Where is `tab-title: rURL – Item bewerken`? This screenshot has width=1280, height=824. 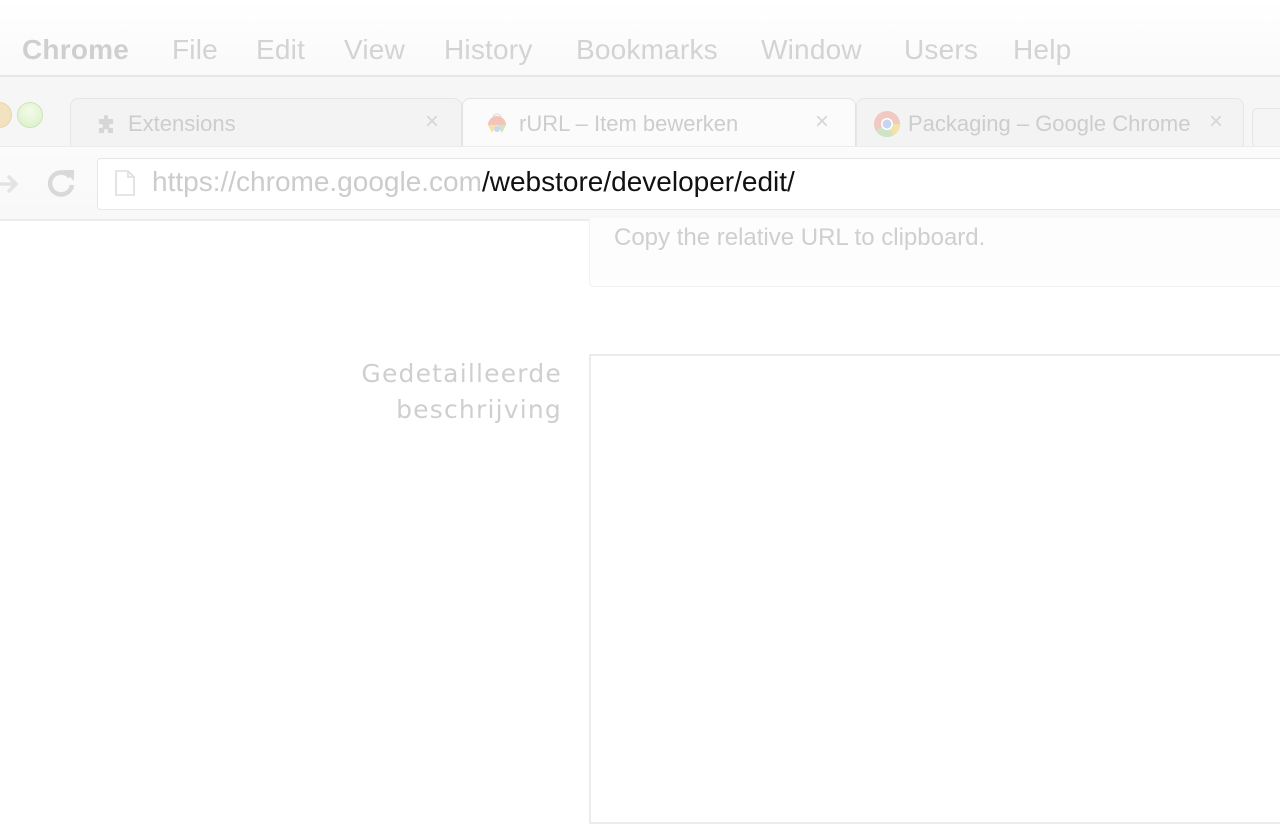 tab-title: rURL – Item bewerken is located at coordinates (629, 123).